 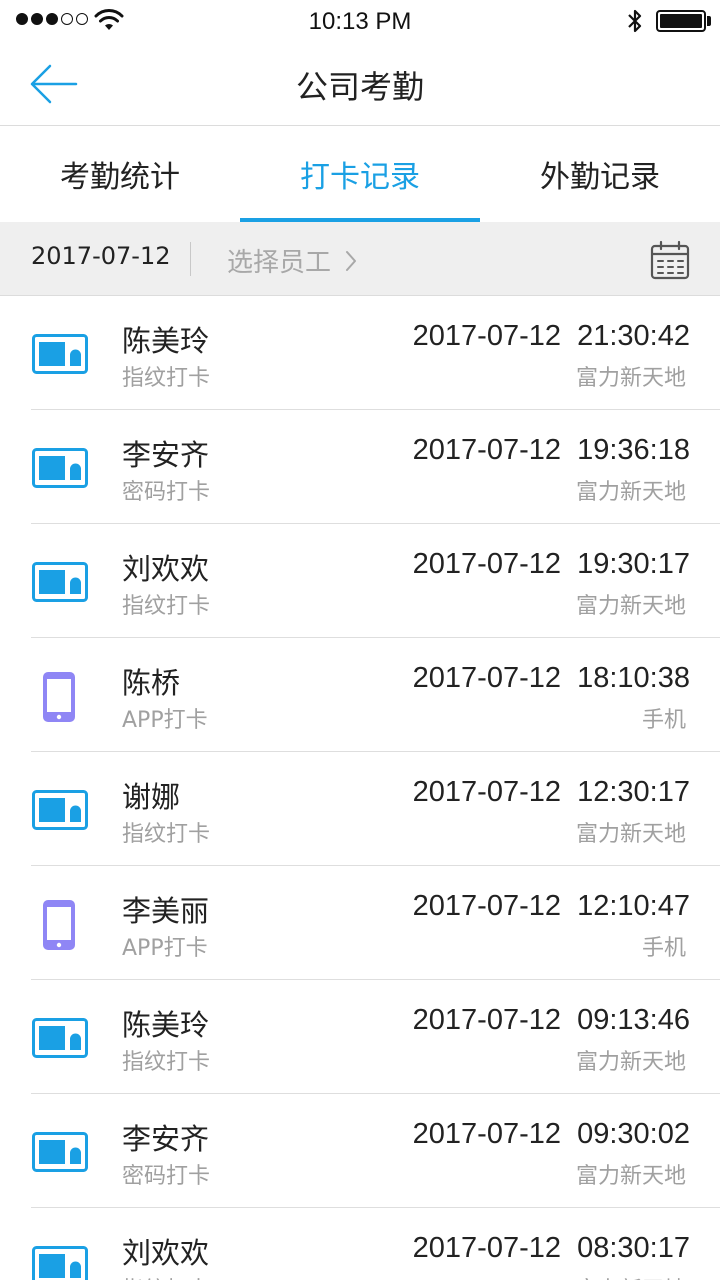 I want to click on status-bar: 10:13 PM, so click(x=360, y=21).